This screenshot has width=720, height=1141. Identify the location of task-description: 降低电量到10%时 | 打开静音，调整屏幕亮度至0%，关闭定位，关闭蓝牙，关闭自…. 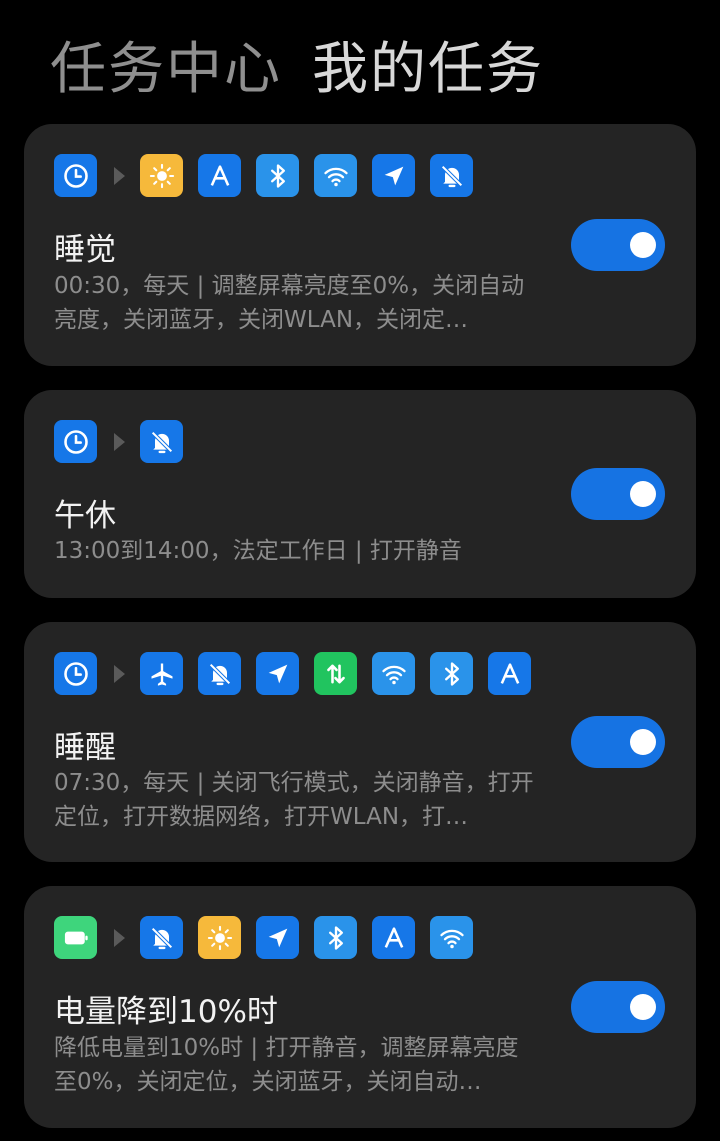
(286, 1065).